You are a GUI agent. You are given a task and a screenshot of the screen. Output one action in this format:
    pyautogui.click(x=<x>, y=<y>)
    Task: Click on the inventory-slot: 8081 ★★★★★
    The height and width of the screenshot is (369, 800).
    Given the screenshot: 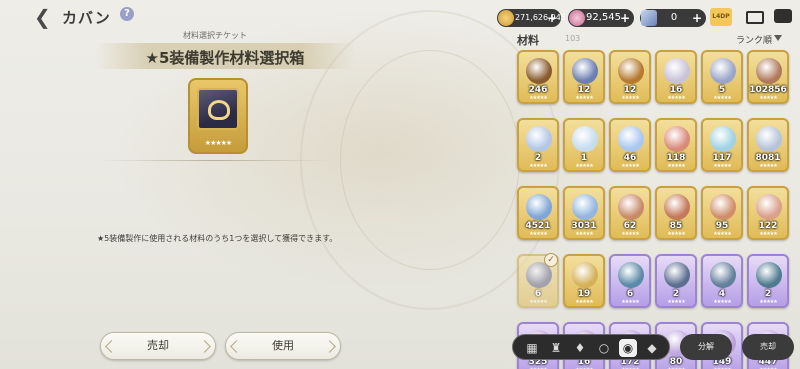 What is the action you would take?
    pyautogui.click(x=768, y=145)
    